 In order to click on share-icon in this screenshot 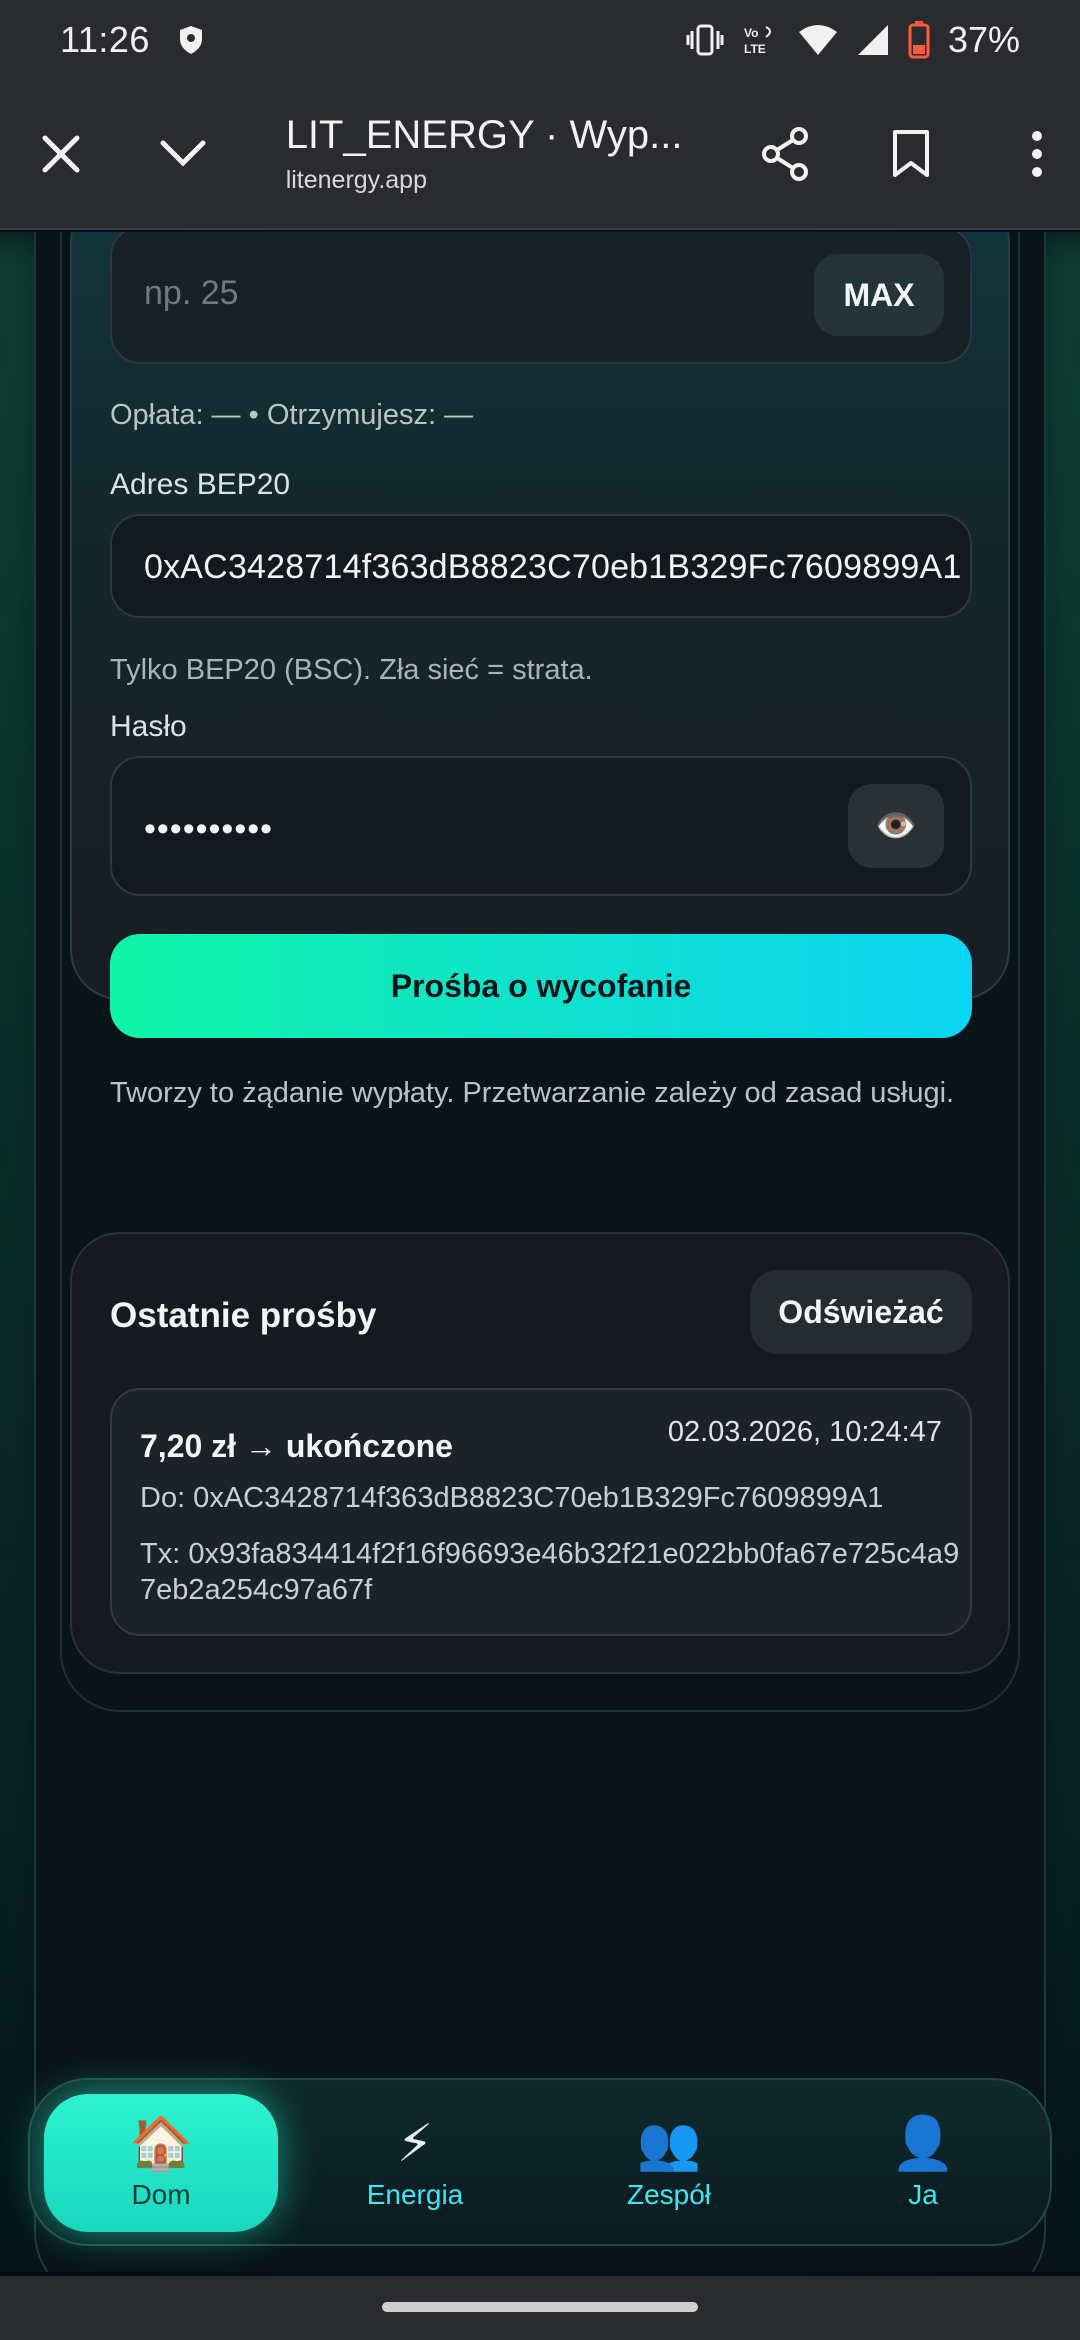, I will do `click(785, 154)`.